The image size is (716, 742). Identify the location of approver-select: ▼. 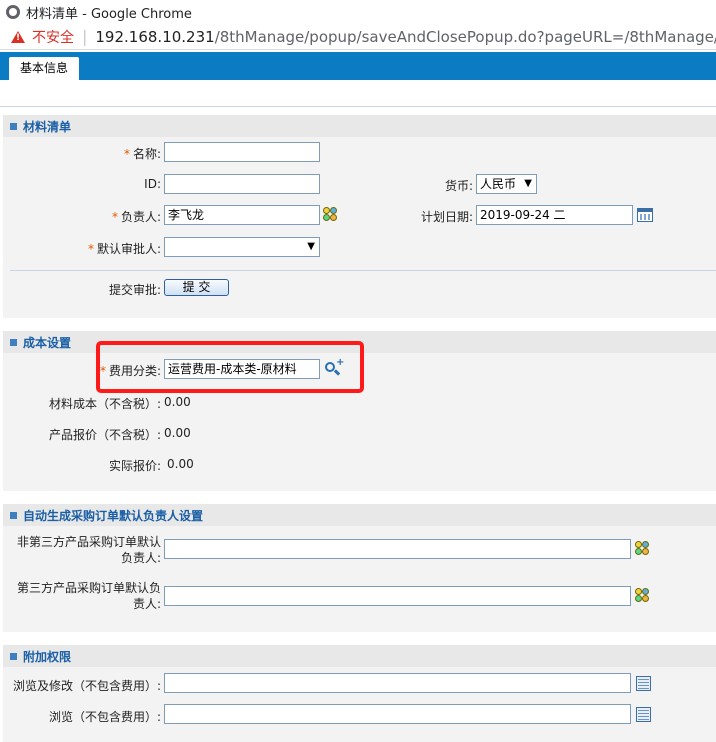
(242, 247).